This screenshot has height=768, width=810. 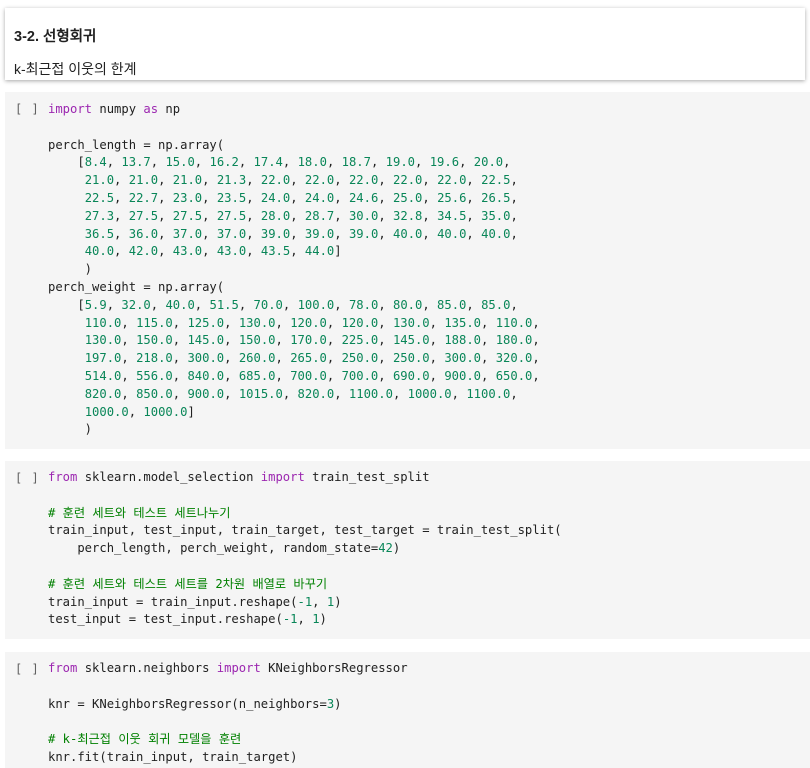 What do you see at coordinates (103, 358) in the screenshot?
I see `code-number: 197.0` at bounding box center [103, 358].